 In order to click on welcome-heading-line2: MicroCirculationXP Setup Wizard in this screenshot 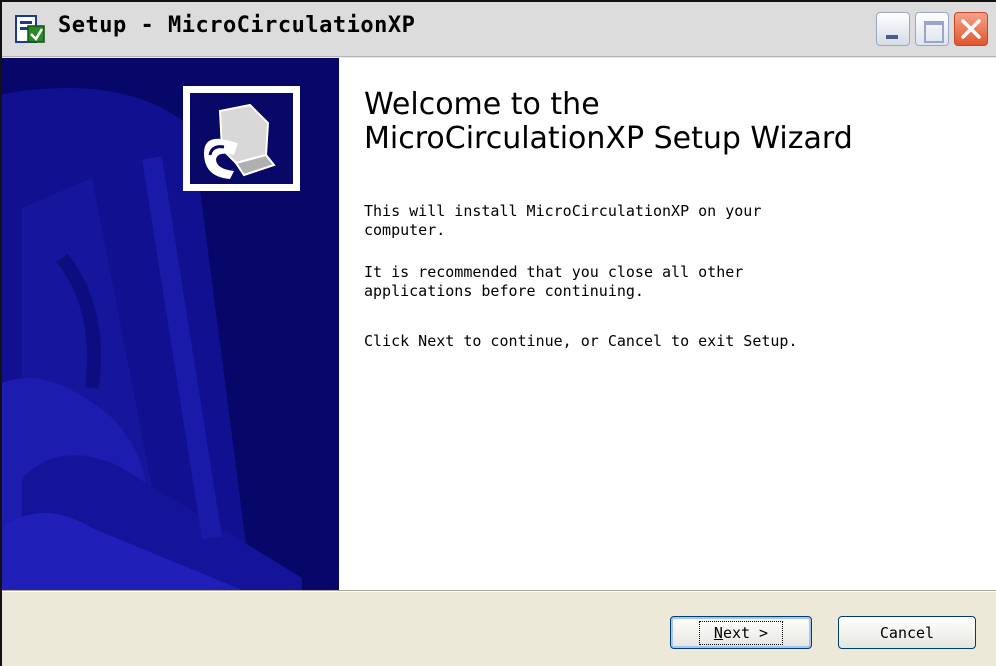, I will do `click(608, 138)`.